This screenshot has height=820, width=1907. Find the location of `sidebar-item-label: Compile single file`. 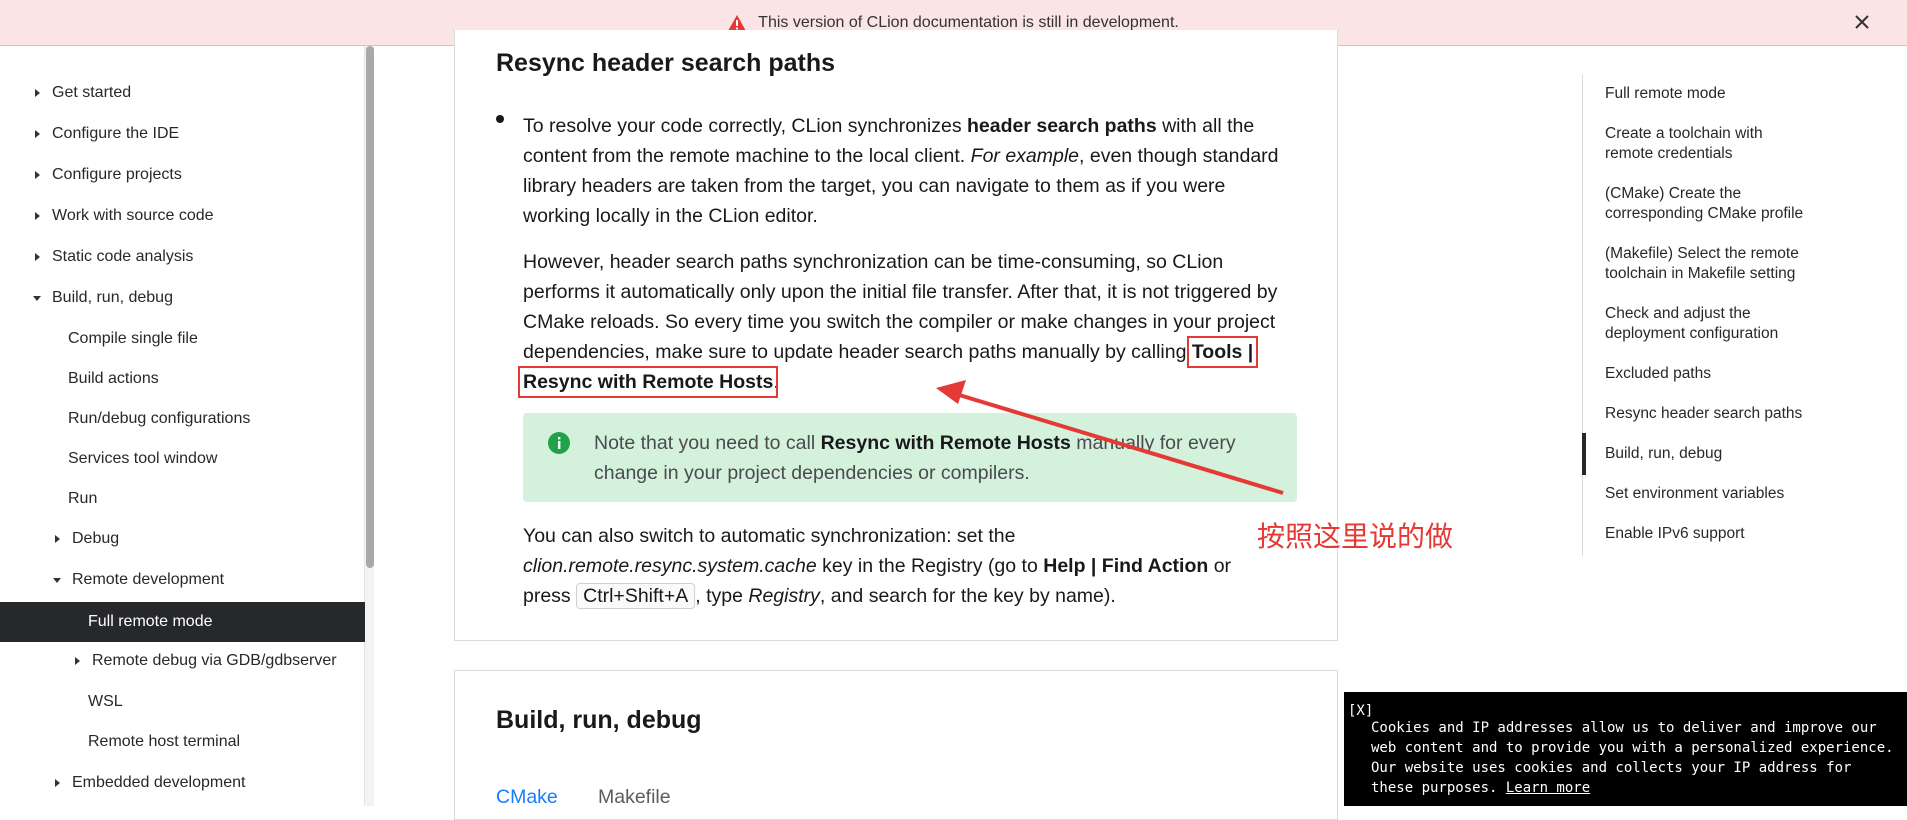

sidebar-item-label: Compile single file is located at coordinates (133, 338).